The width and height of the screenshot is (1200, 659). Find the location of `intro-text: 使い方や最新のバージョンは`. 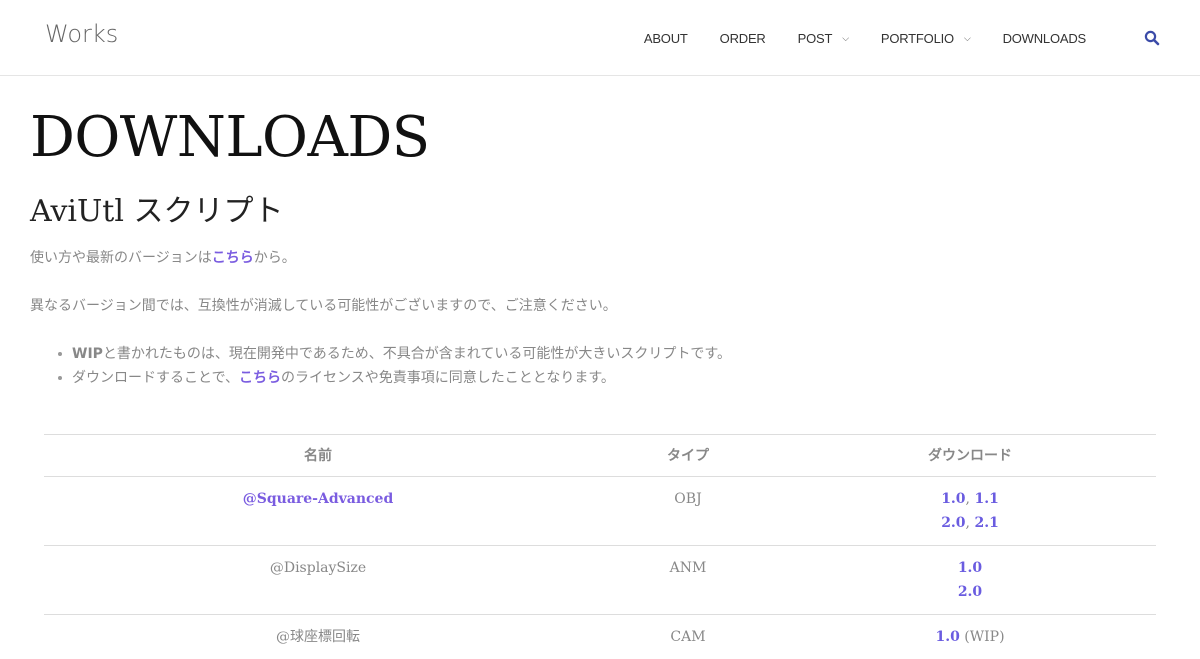

intro-text: 使い方や最新のバージョンは is located at coordinates (121, 258).